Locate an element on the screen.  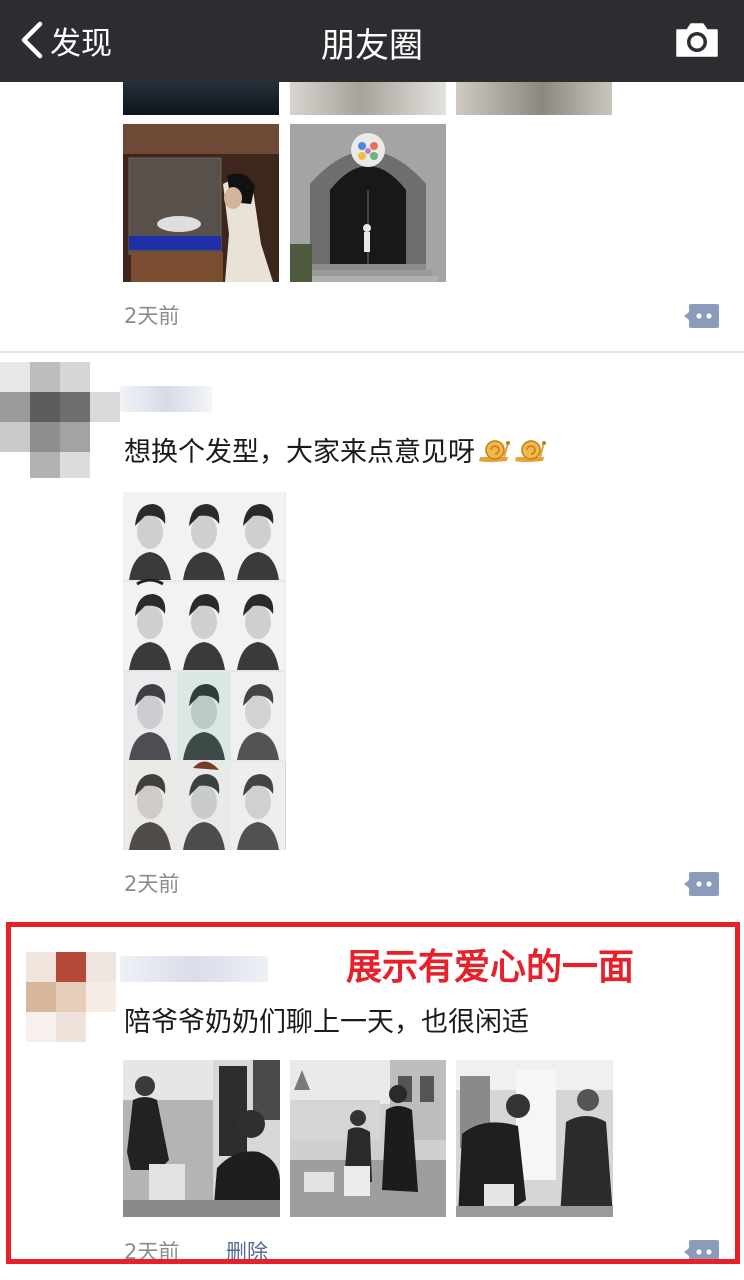
camera-icon is located at coordinates (697, 40).